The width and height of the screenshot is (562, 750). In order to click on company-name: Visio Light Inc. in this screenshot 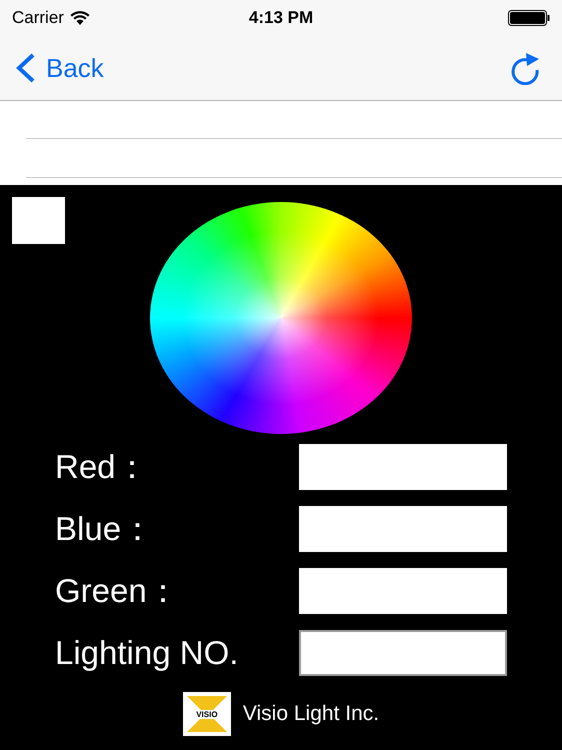, I will do `click(311, 714)`.